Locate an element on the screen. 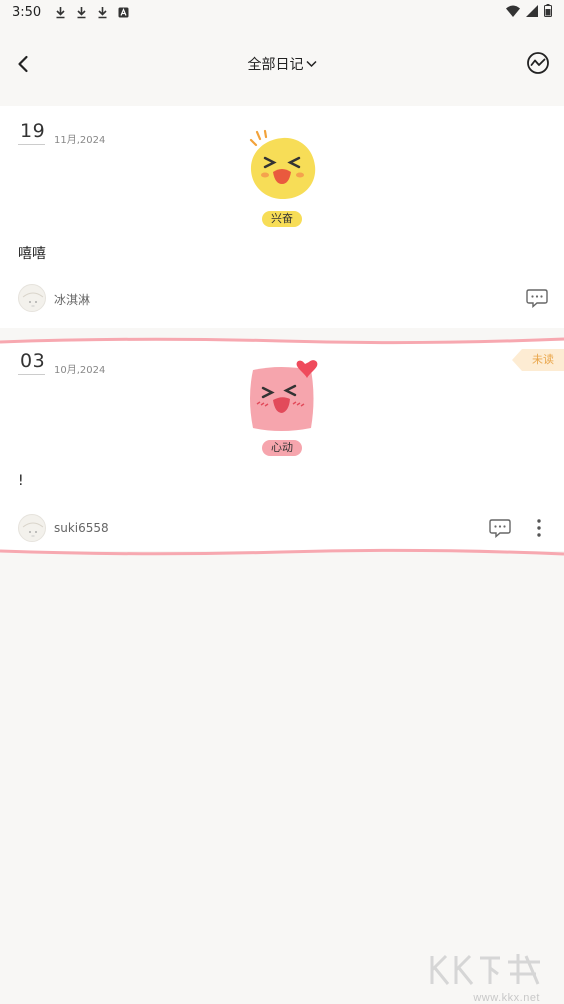  entry-month-year: 10月,2024 is located at coordinates (80, 370).